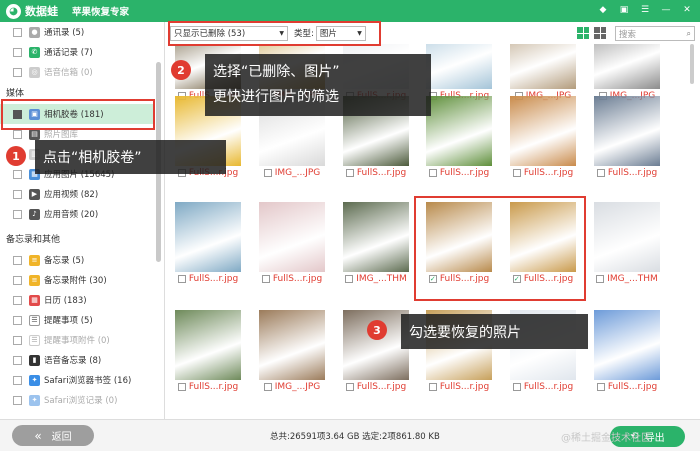 The width and height of the screenshot is (700, 451). What do you see at coordinates (297, 173) in the screenshot?
I see `photo-filename: IMG_...JPG` at bounding box center [297, 173].